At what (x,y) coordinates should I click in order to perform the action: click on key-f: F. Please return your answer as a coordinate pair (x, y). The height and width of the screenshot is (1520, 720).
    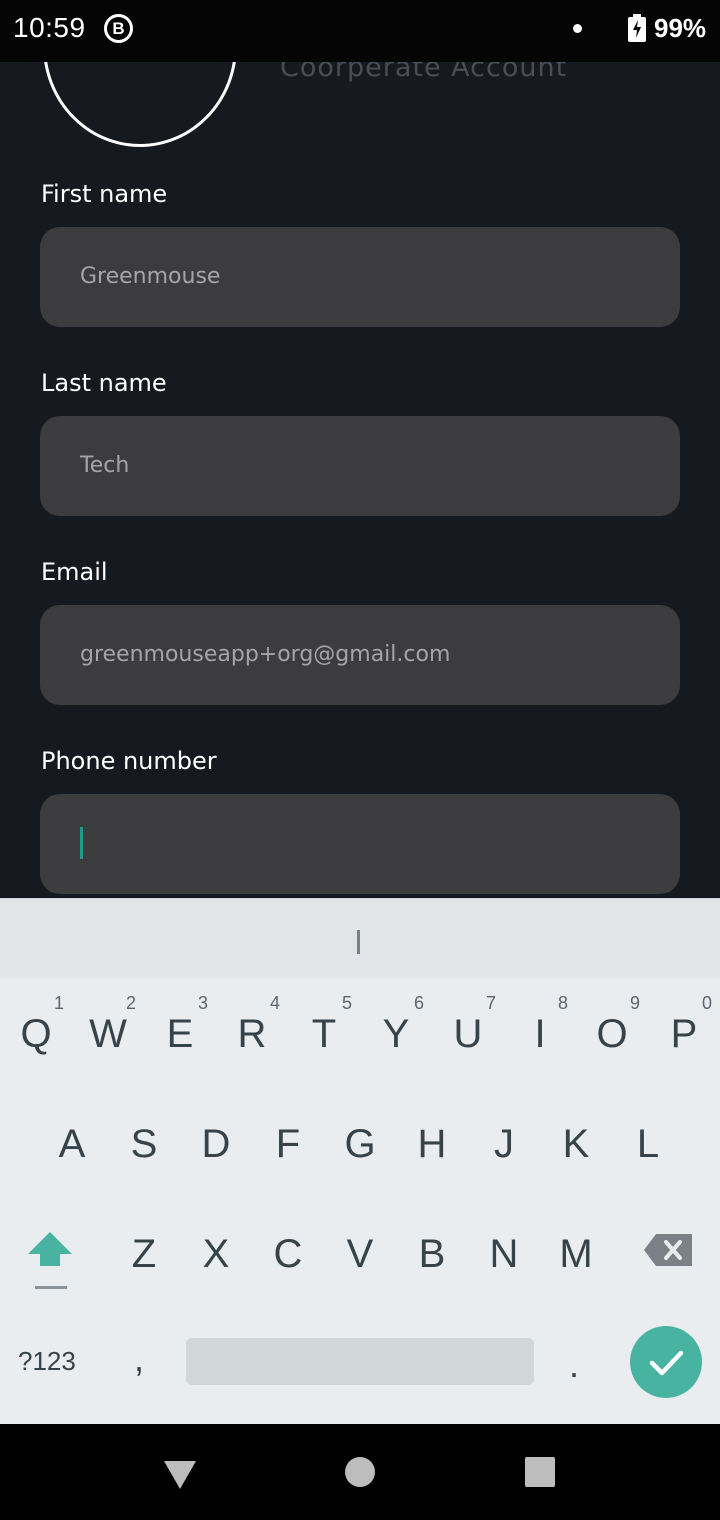
    Looking at the image, I should click on (288, 1143).